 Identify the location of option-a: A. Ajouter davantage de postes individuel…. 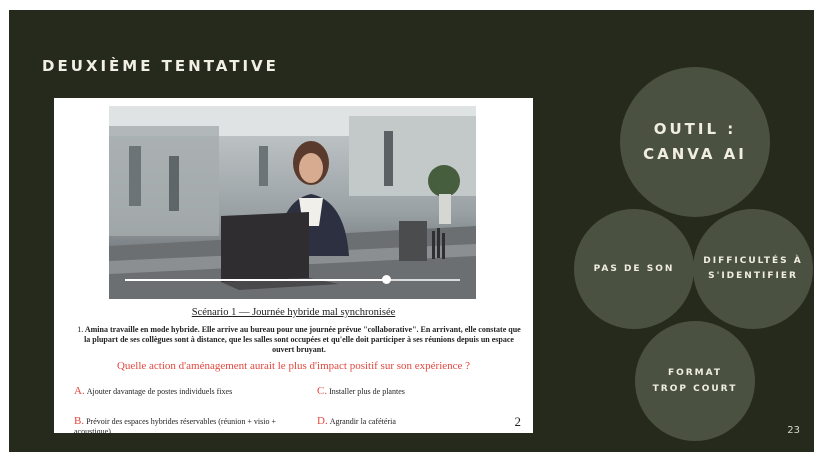
(184, 391).